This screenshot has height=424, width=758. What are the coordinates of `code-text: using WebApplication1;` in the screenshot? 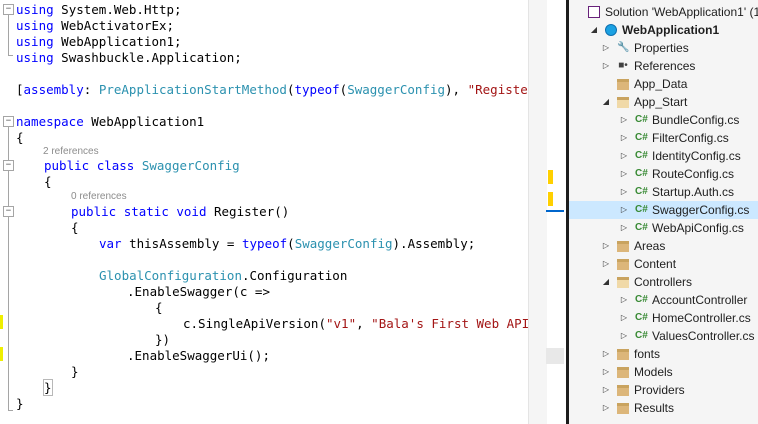 It's located at (99, 41).